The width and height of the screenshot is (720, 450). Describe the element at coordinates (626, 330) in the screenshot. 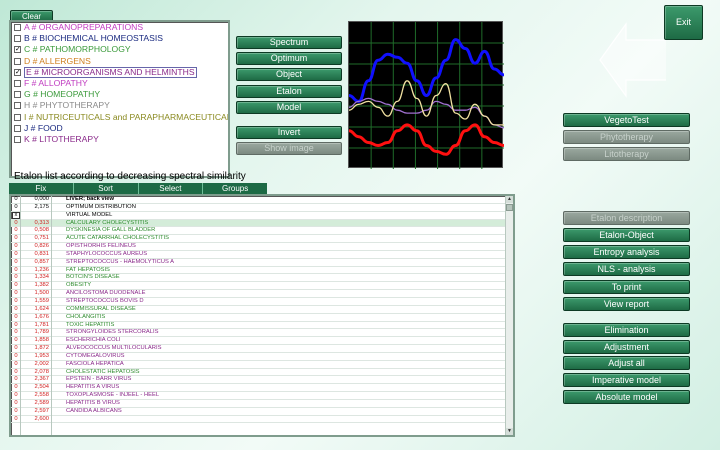

I see `elimination-button: Elimination` at that location.